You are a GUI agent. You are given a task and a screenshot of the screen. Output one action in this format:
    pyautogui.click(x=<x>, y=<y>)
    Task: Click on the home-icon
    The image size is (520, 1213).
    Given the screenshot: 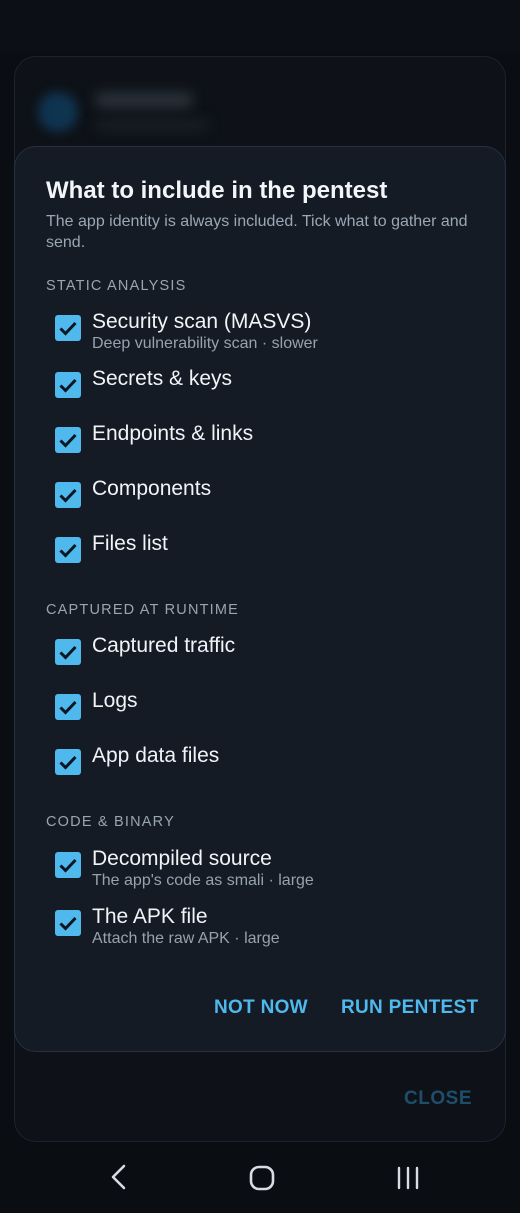 What is the action you would take?
    pyautogui.click(x=262, y=1178)
    